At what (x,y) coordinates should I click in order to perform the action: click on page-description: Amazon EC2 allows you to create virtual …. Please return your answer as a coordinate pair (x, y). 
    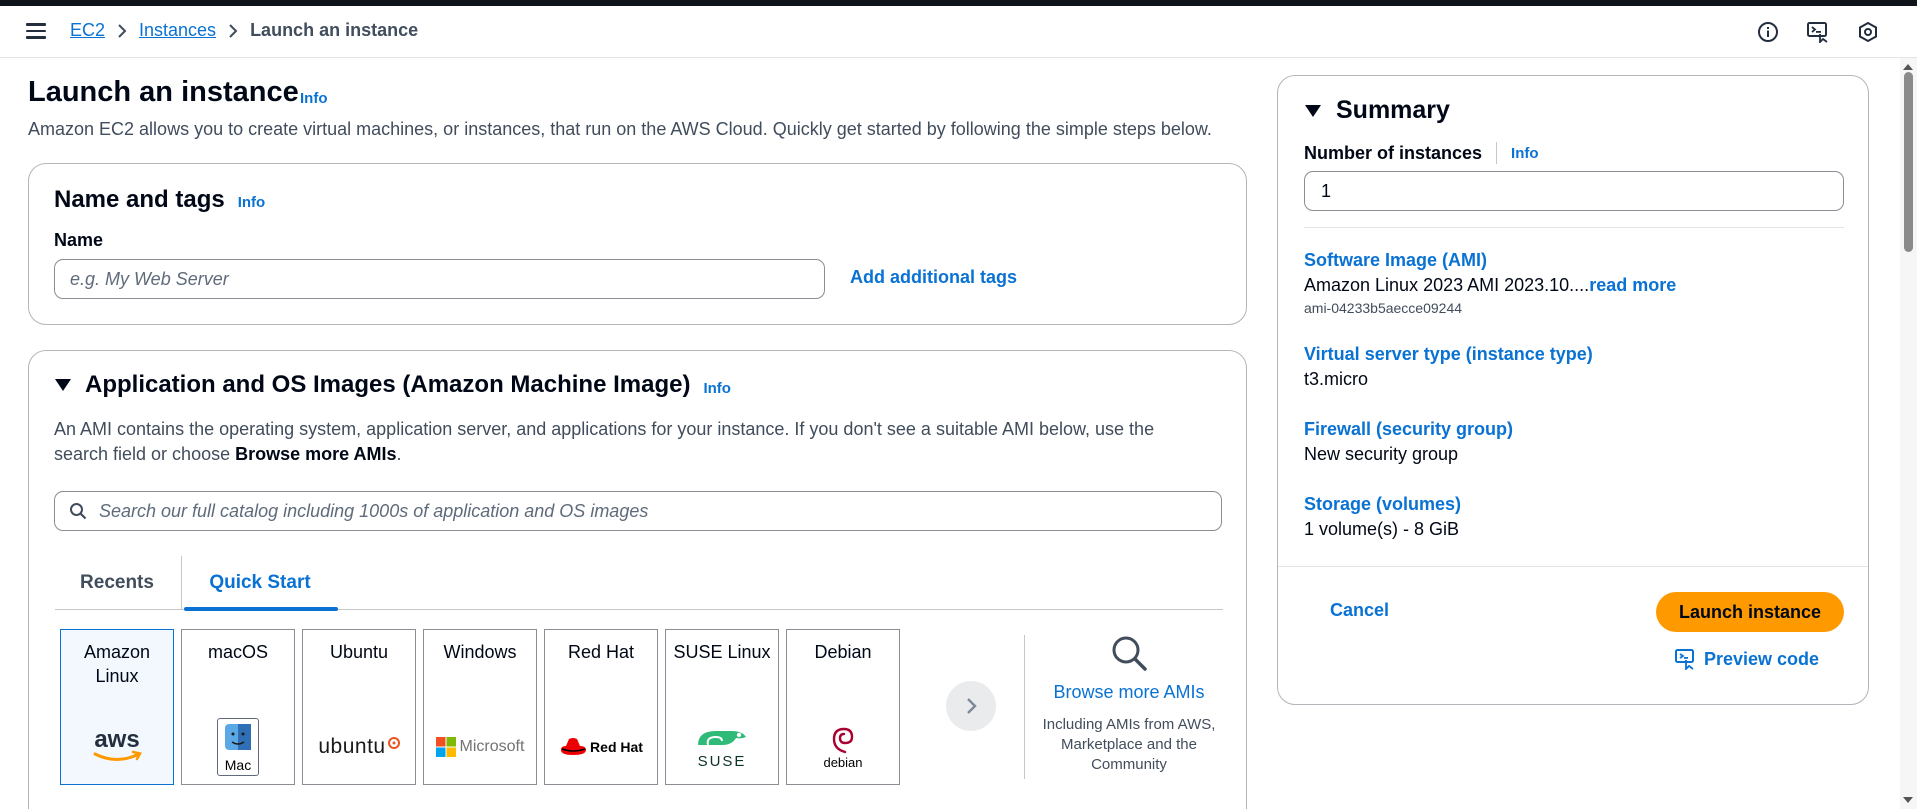
    Looking at the image, I should click on (620, 129).